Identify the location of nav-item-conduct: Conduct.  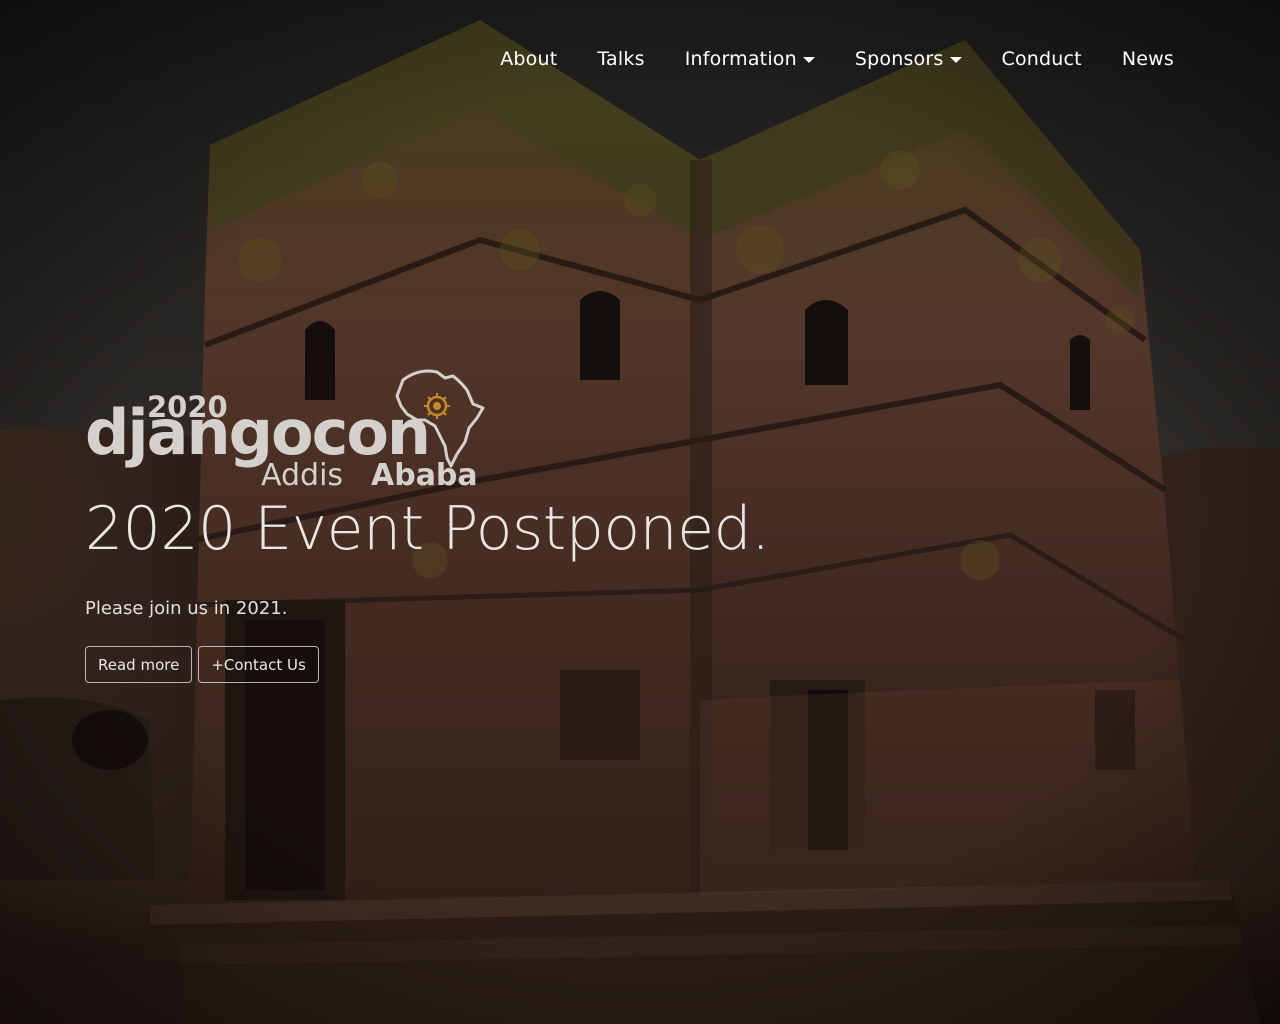
(1042, 59).